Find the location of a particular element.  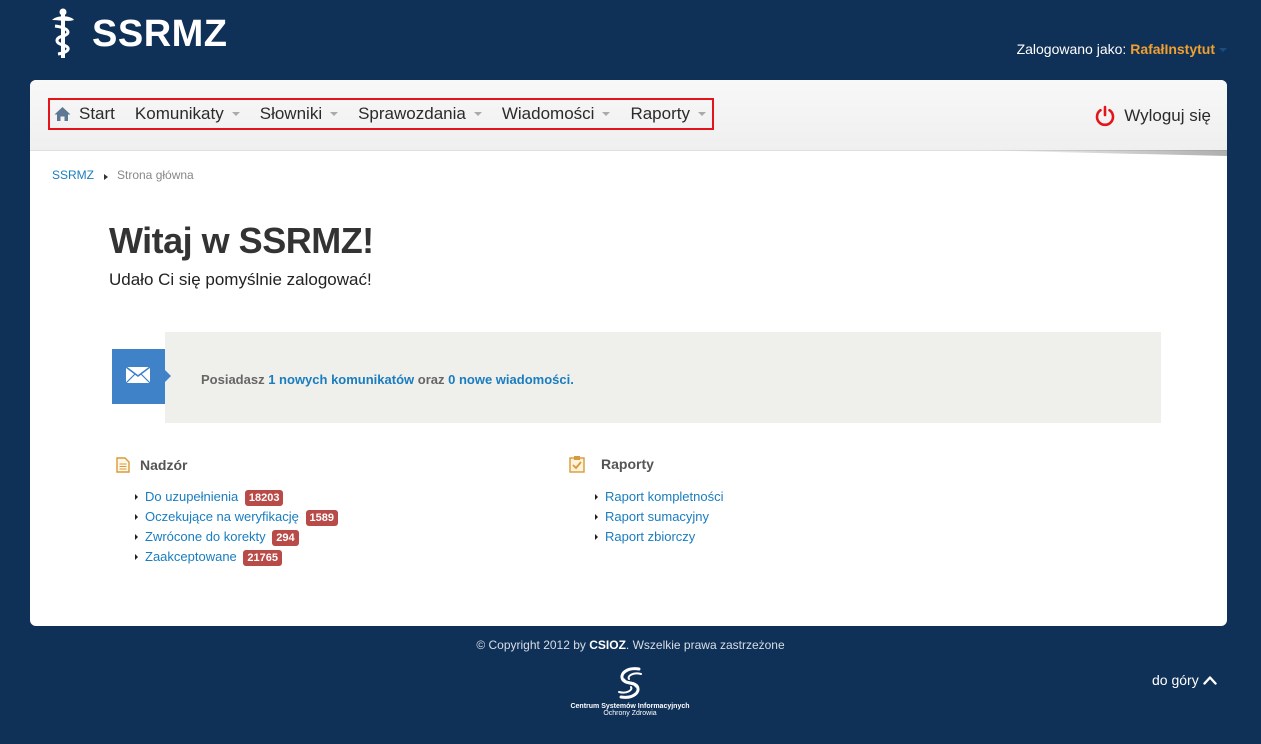

nav-item-raporty: Raporty is located at coordinates (668, 114).